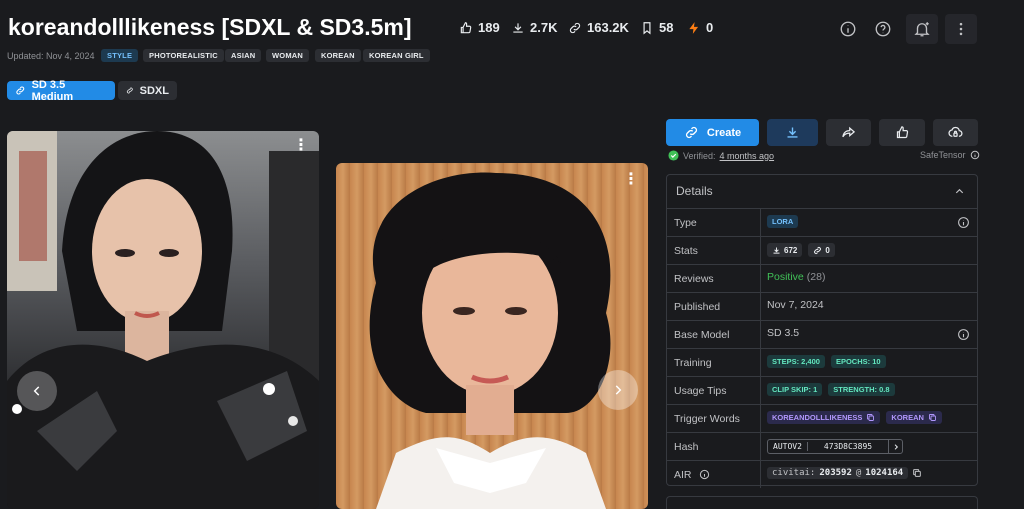 This screenshot has height=509, width=1024. I want to click on clip-skip-badge: CLIP SKIP: 1, so click(795, 389).